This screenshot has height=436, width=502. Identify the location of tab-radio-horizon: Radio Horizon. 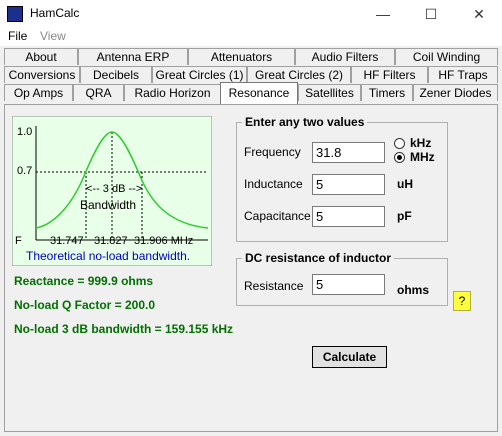
(172, 92).